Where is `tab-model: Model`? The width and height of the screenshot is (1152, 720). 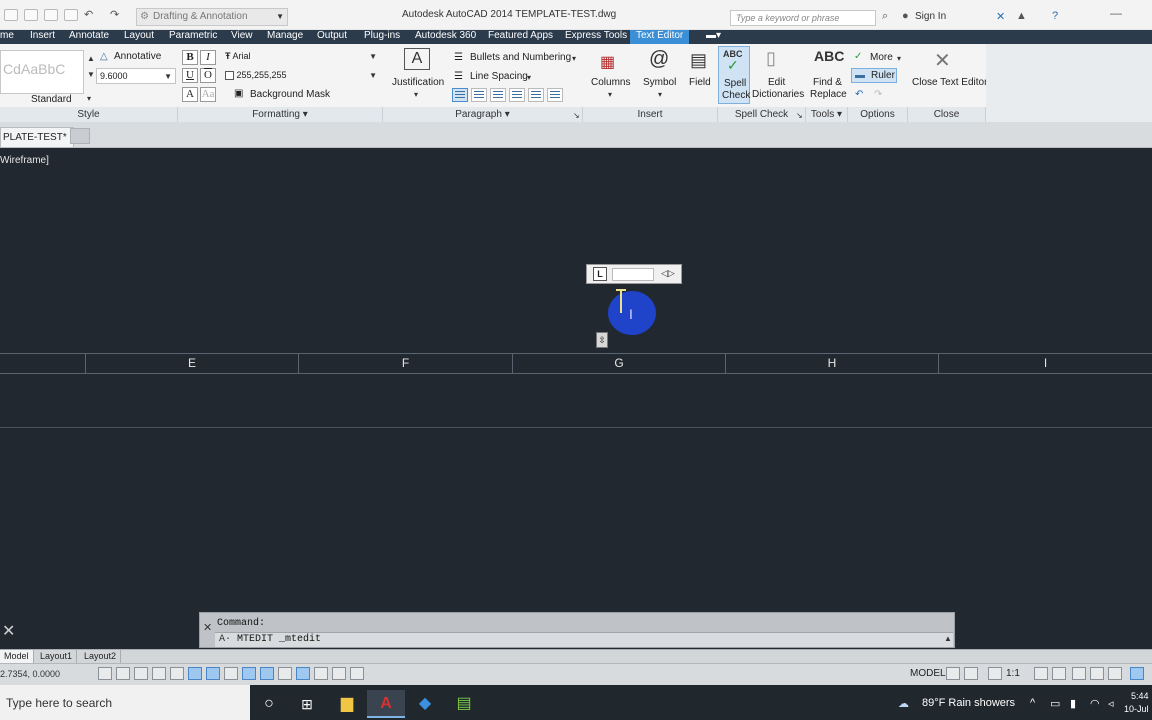
tab-model: Model is located at coordinates (17, 656).